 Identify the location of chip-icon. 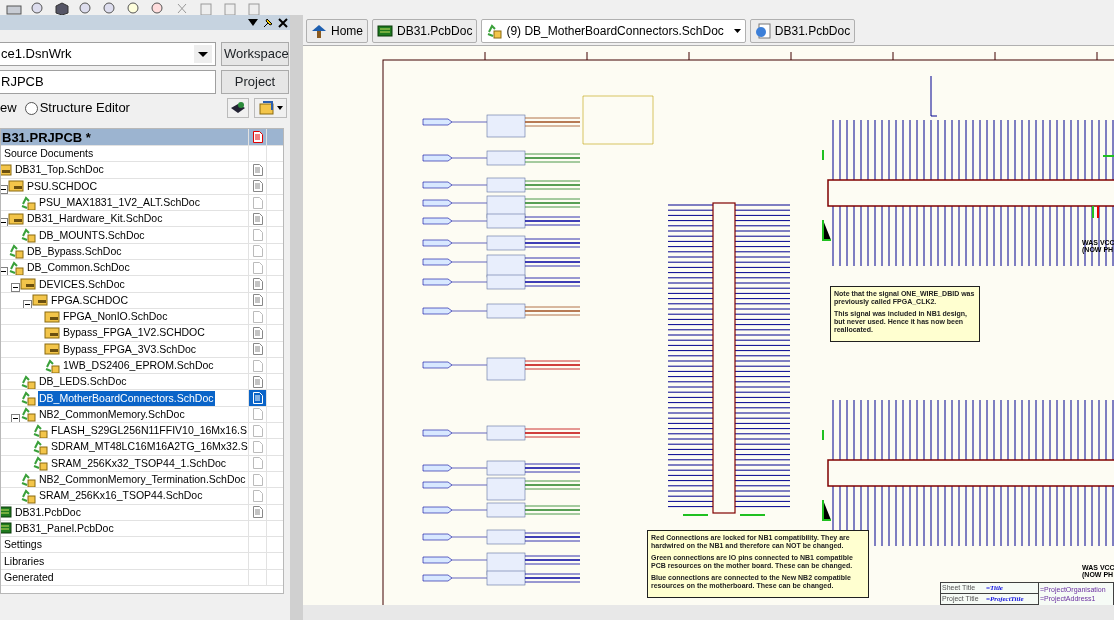
(238, 108).